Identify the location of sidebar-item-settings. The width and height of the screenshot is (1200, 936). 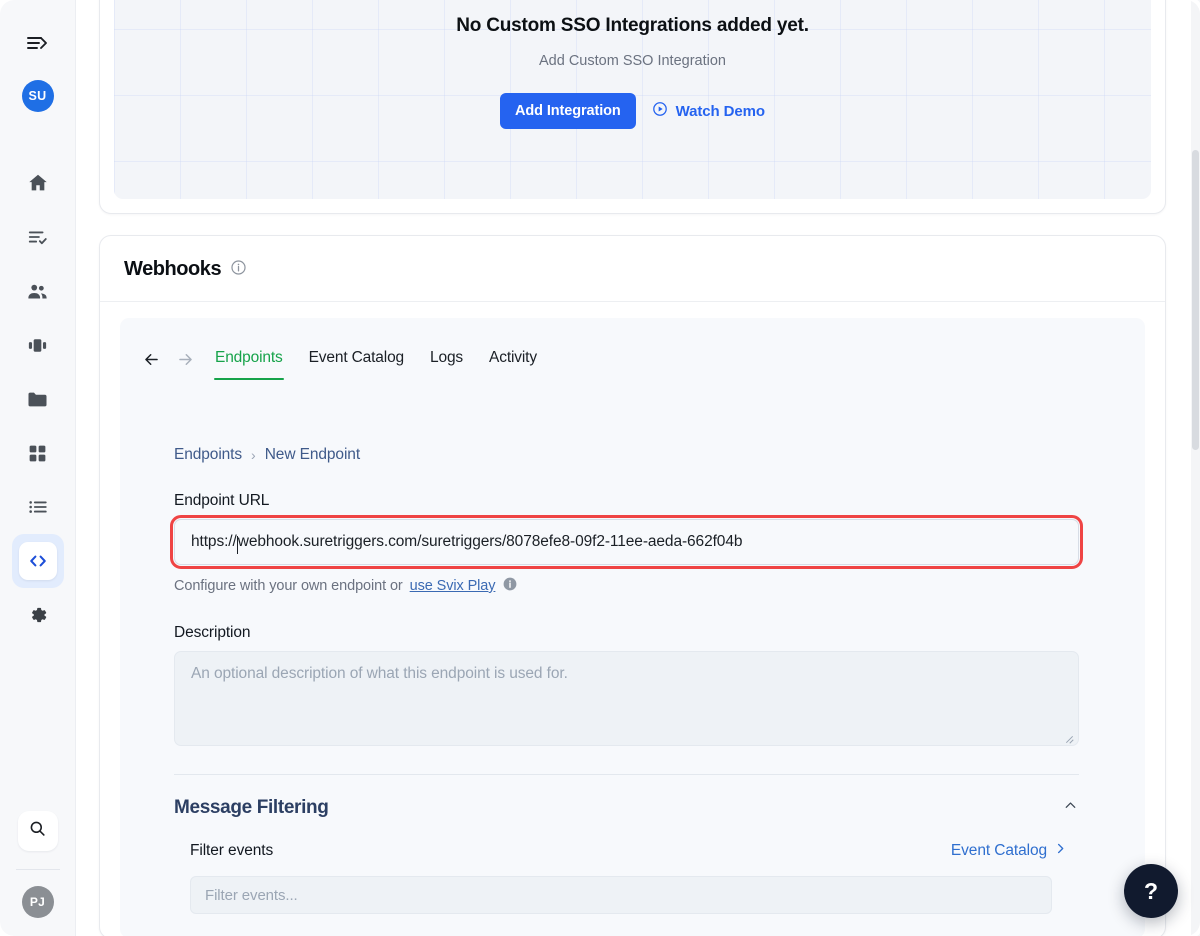
(38, 615).